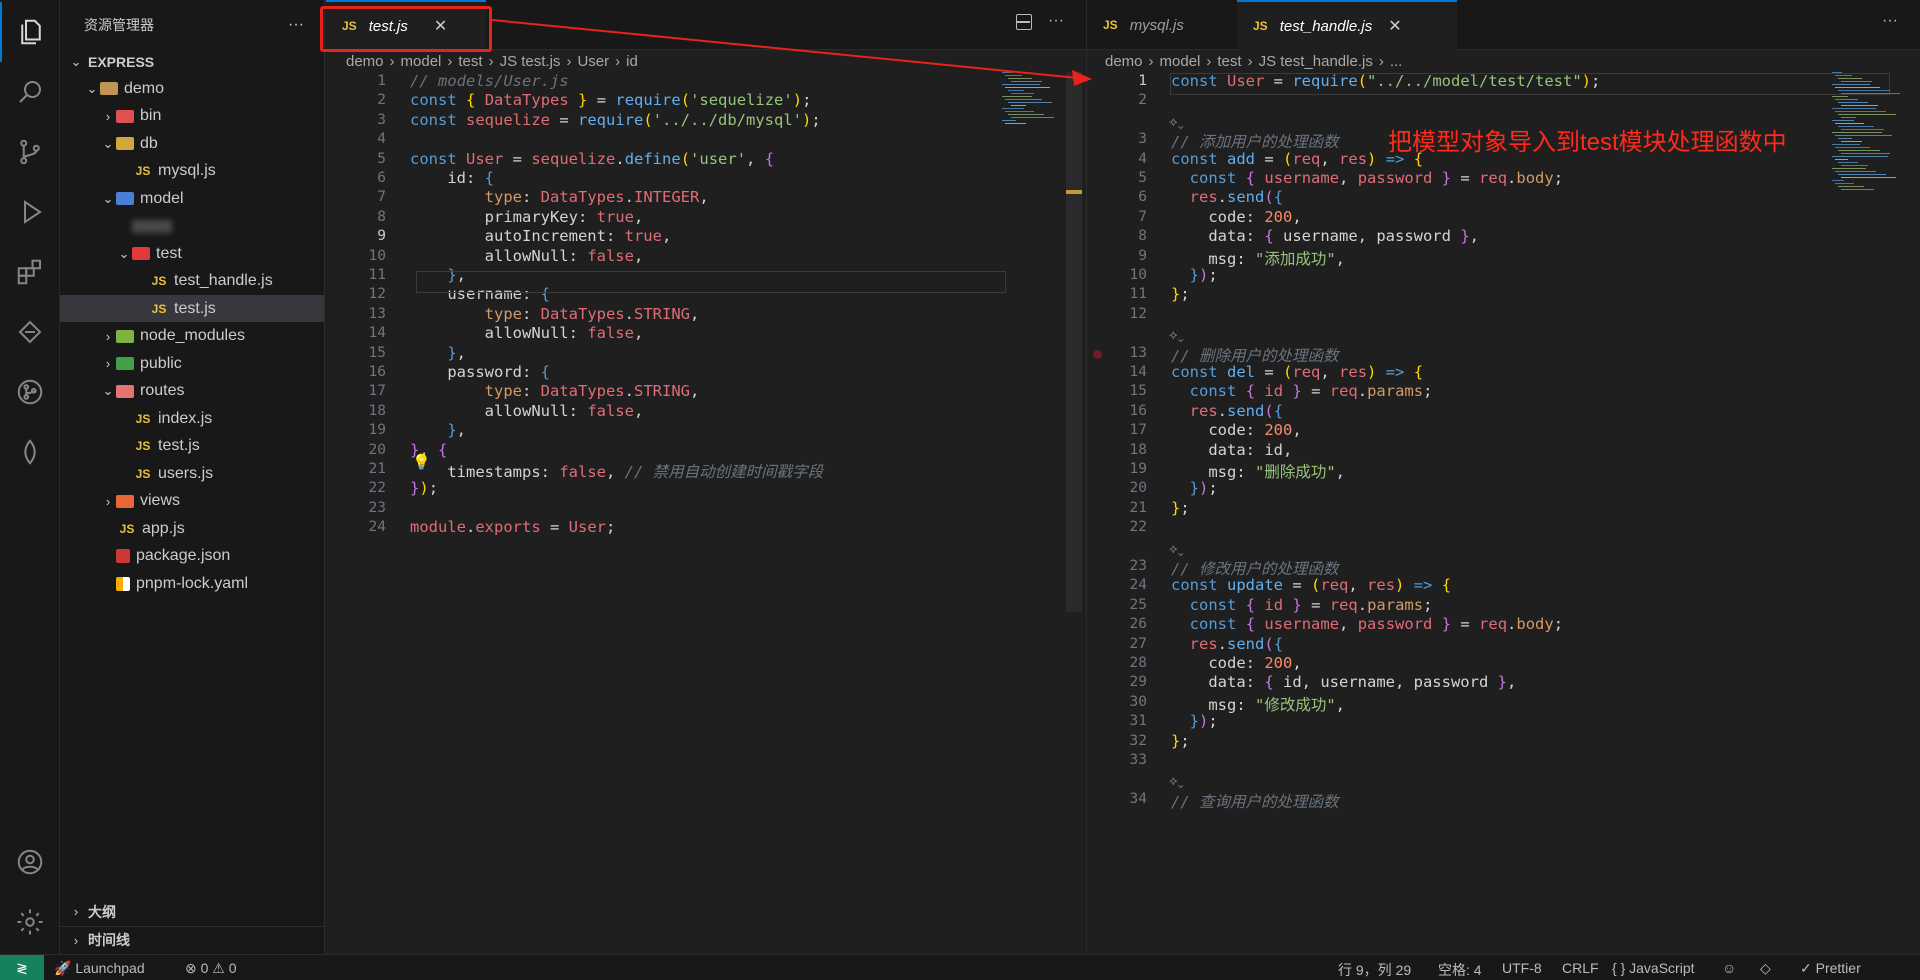 The height and width of the screenshot is (980, 1920). Describe the element at coordinates (192, 226) in the screenshot. I see `tree-item-hidden` at that location.